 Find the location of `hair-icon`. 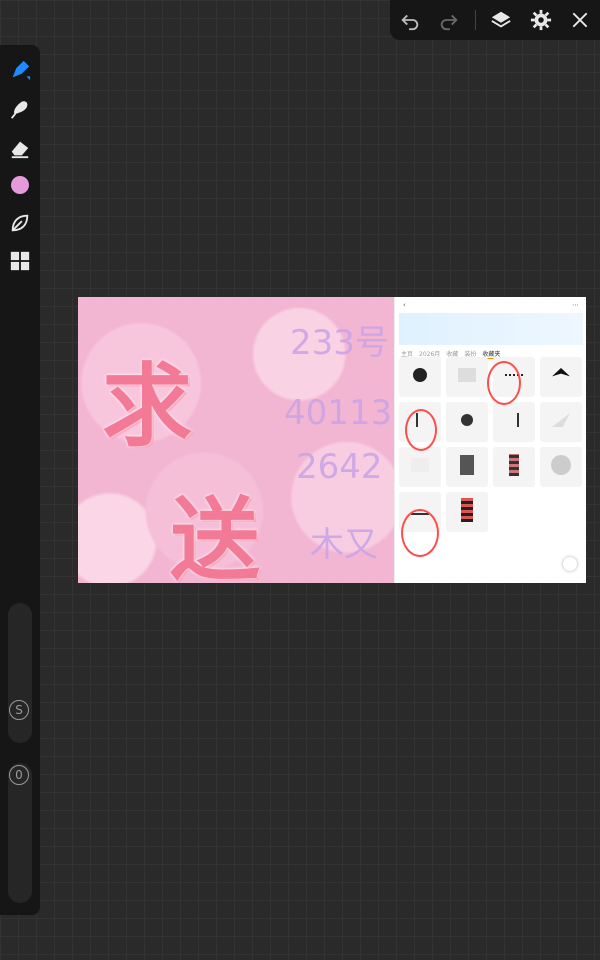

hair-icon is located at coordinates (561, 465).